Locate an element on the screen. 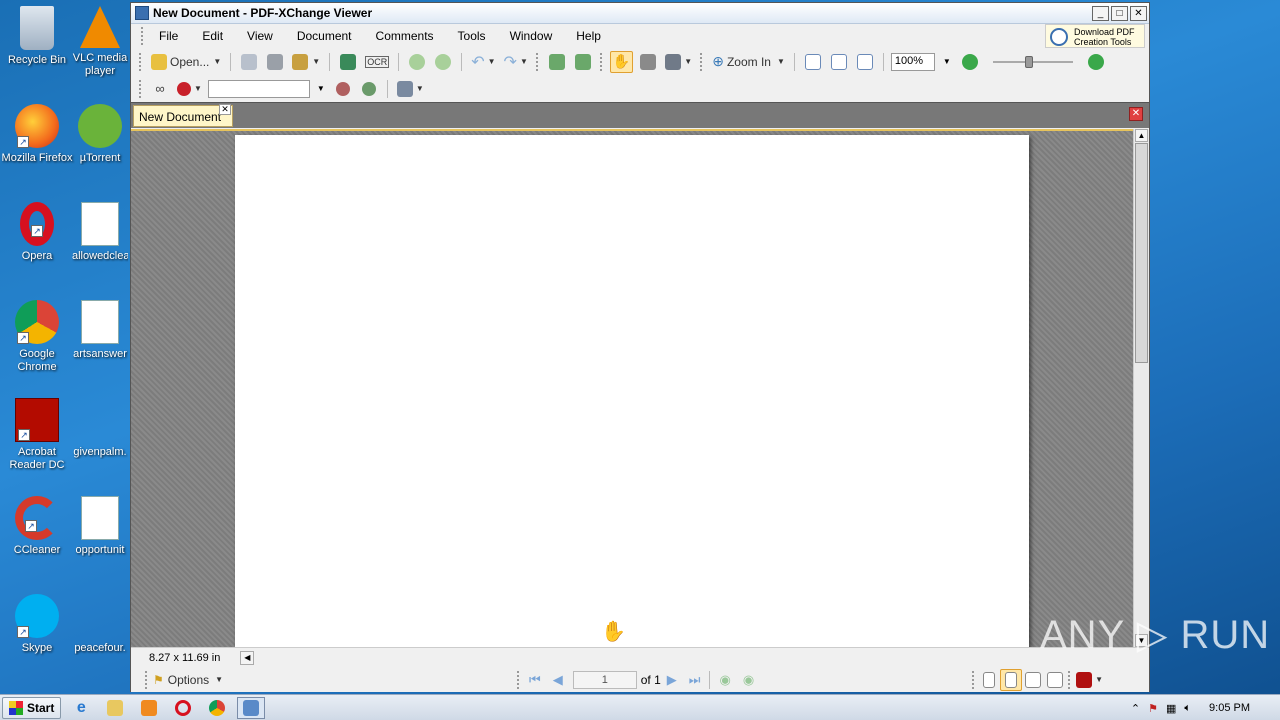 The image size is (1280, 720). network-icon: ▦ is located at coordinates (1171, 708).